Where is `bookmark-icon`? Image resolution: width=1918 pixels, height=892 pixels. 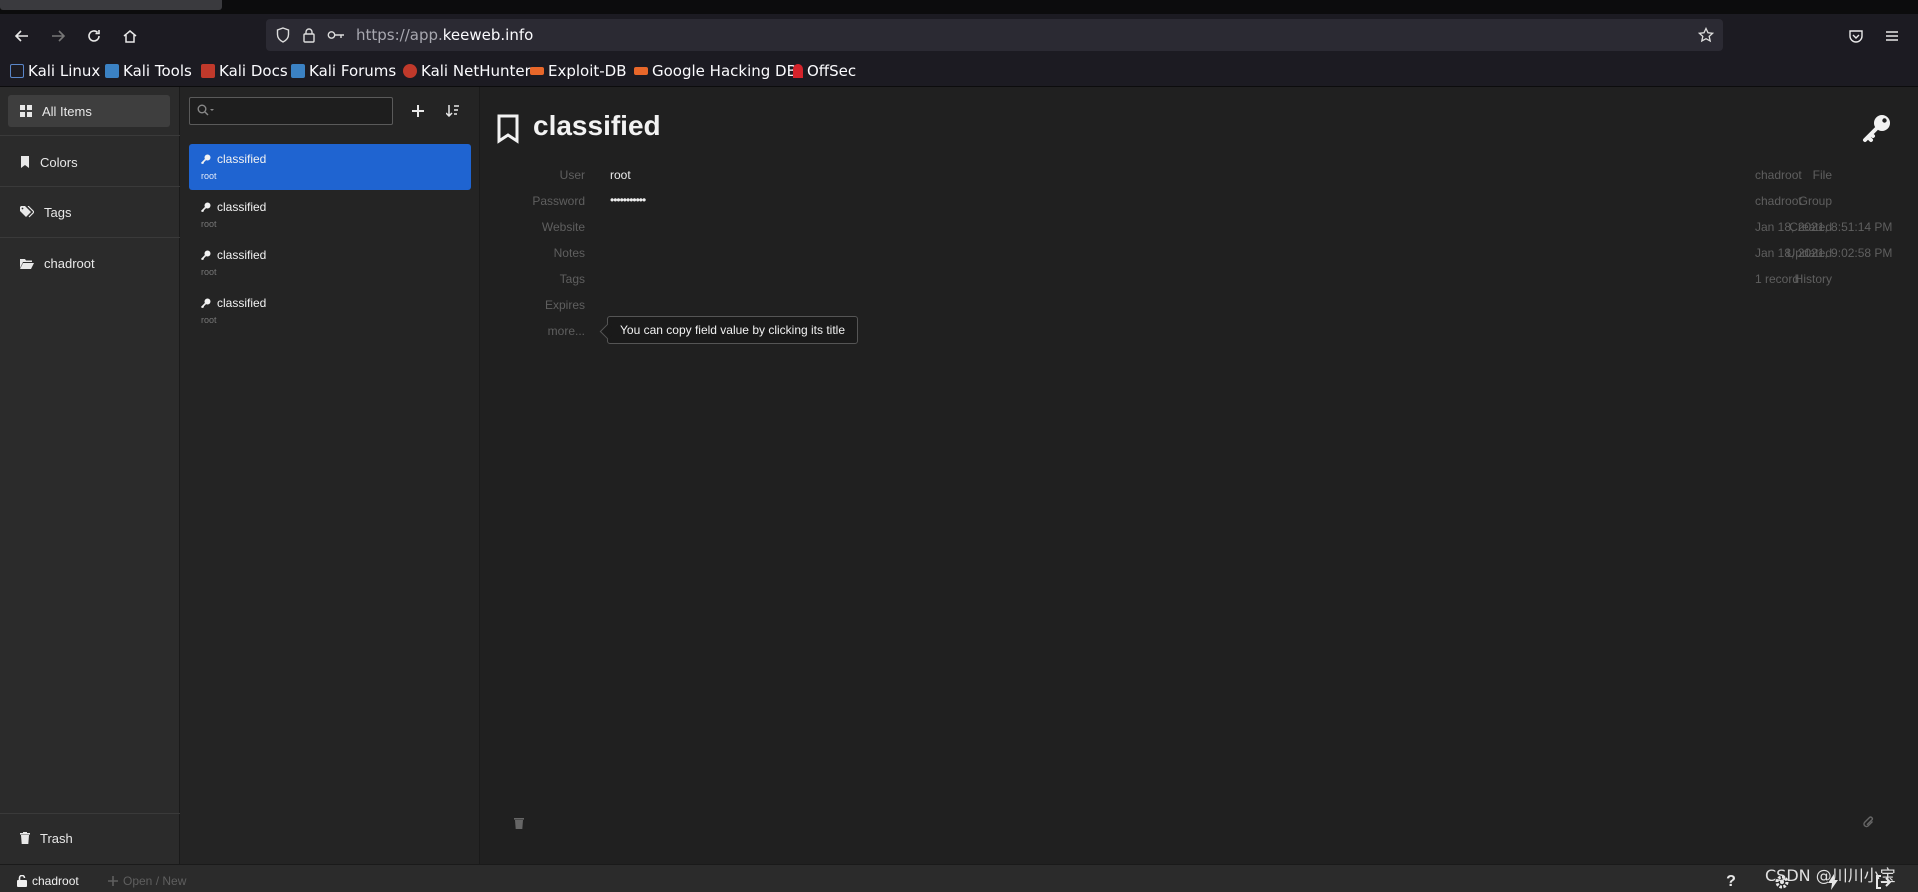
bookmark-icon is located at coordinates (25, 162).